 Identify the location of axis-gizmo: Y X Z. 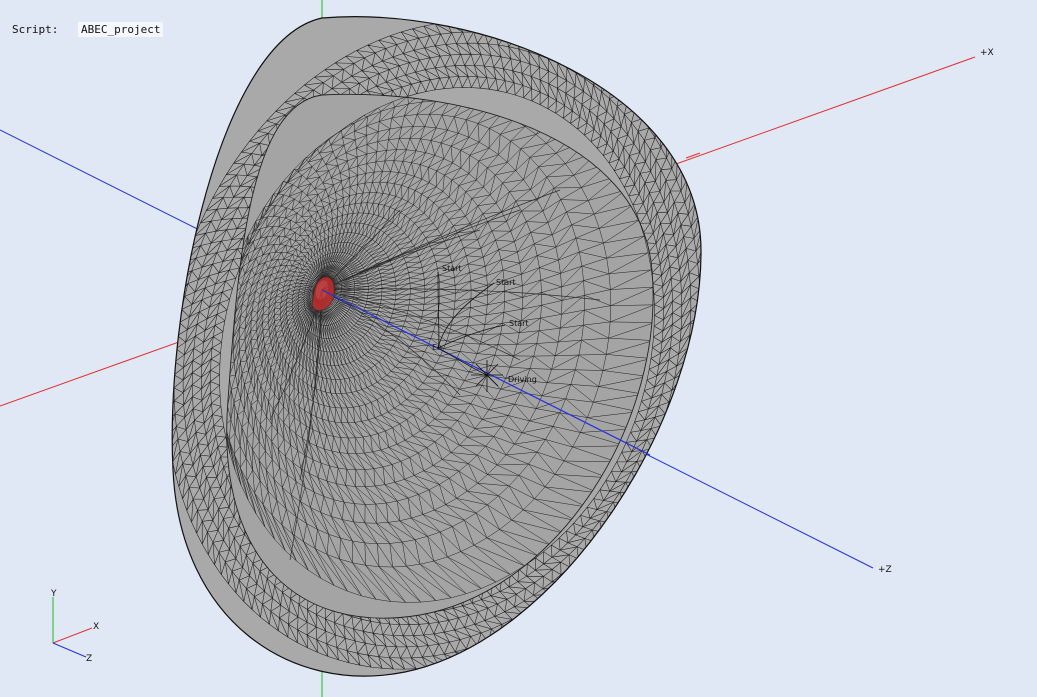
(74, 626).